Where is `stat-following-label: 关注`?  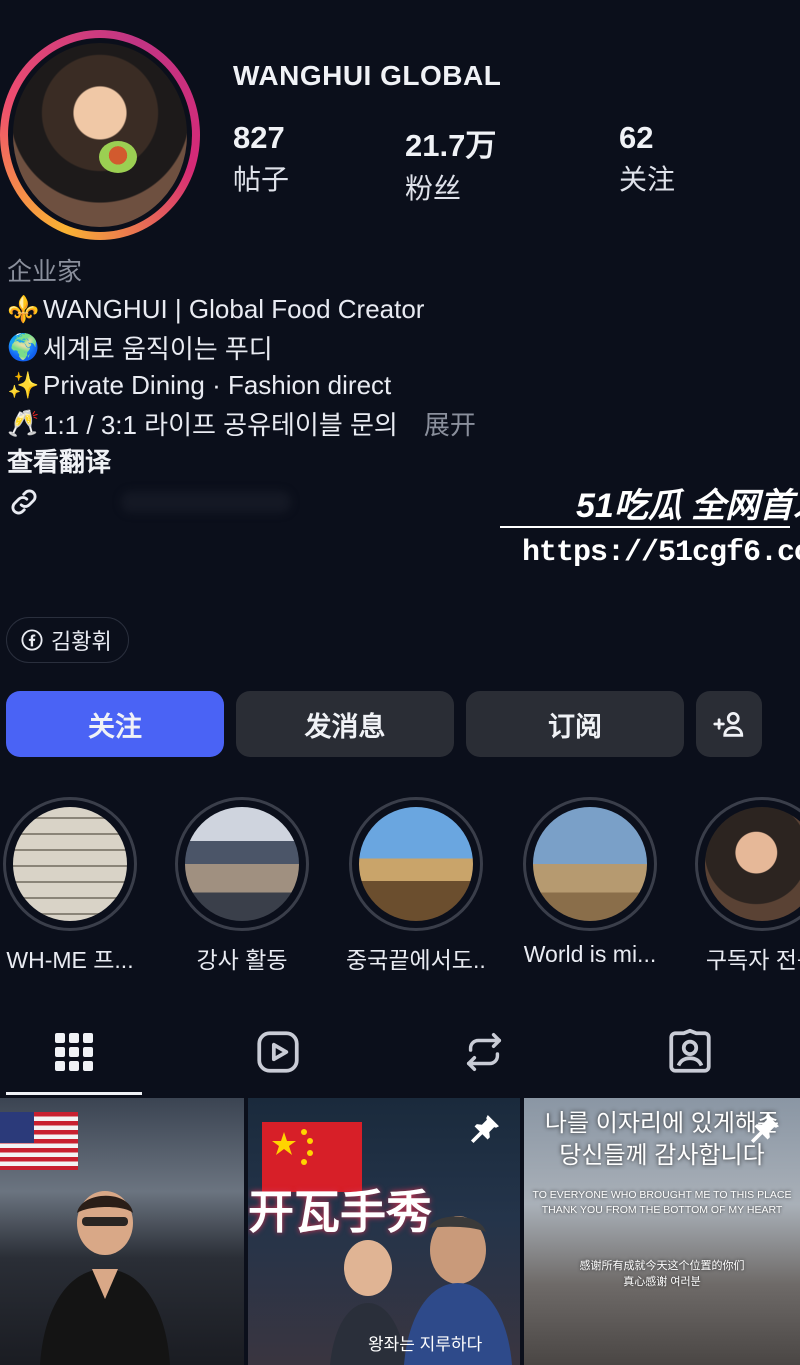 stat-following-label: 关注 is located at coordinates (647, 179).